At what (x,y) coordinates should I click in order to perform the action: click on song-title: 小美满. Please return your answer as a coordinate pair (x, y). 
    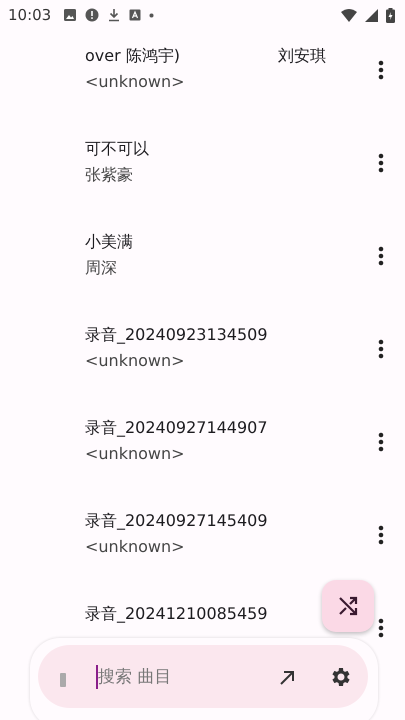
    Looking at the image, I should click on (109, 242).